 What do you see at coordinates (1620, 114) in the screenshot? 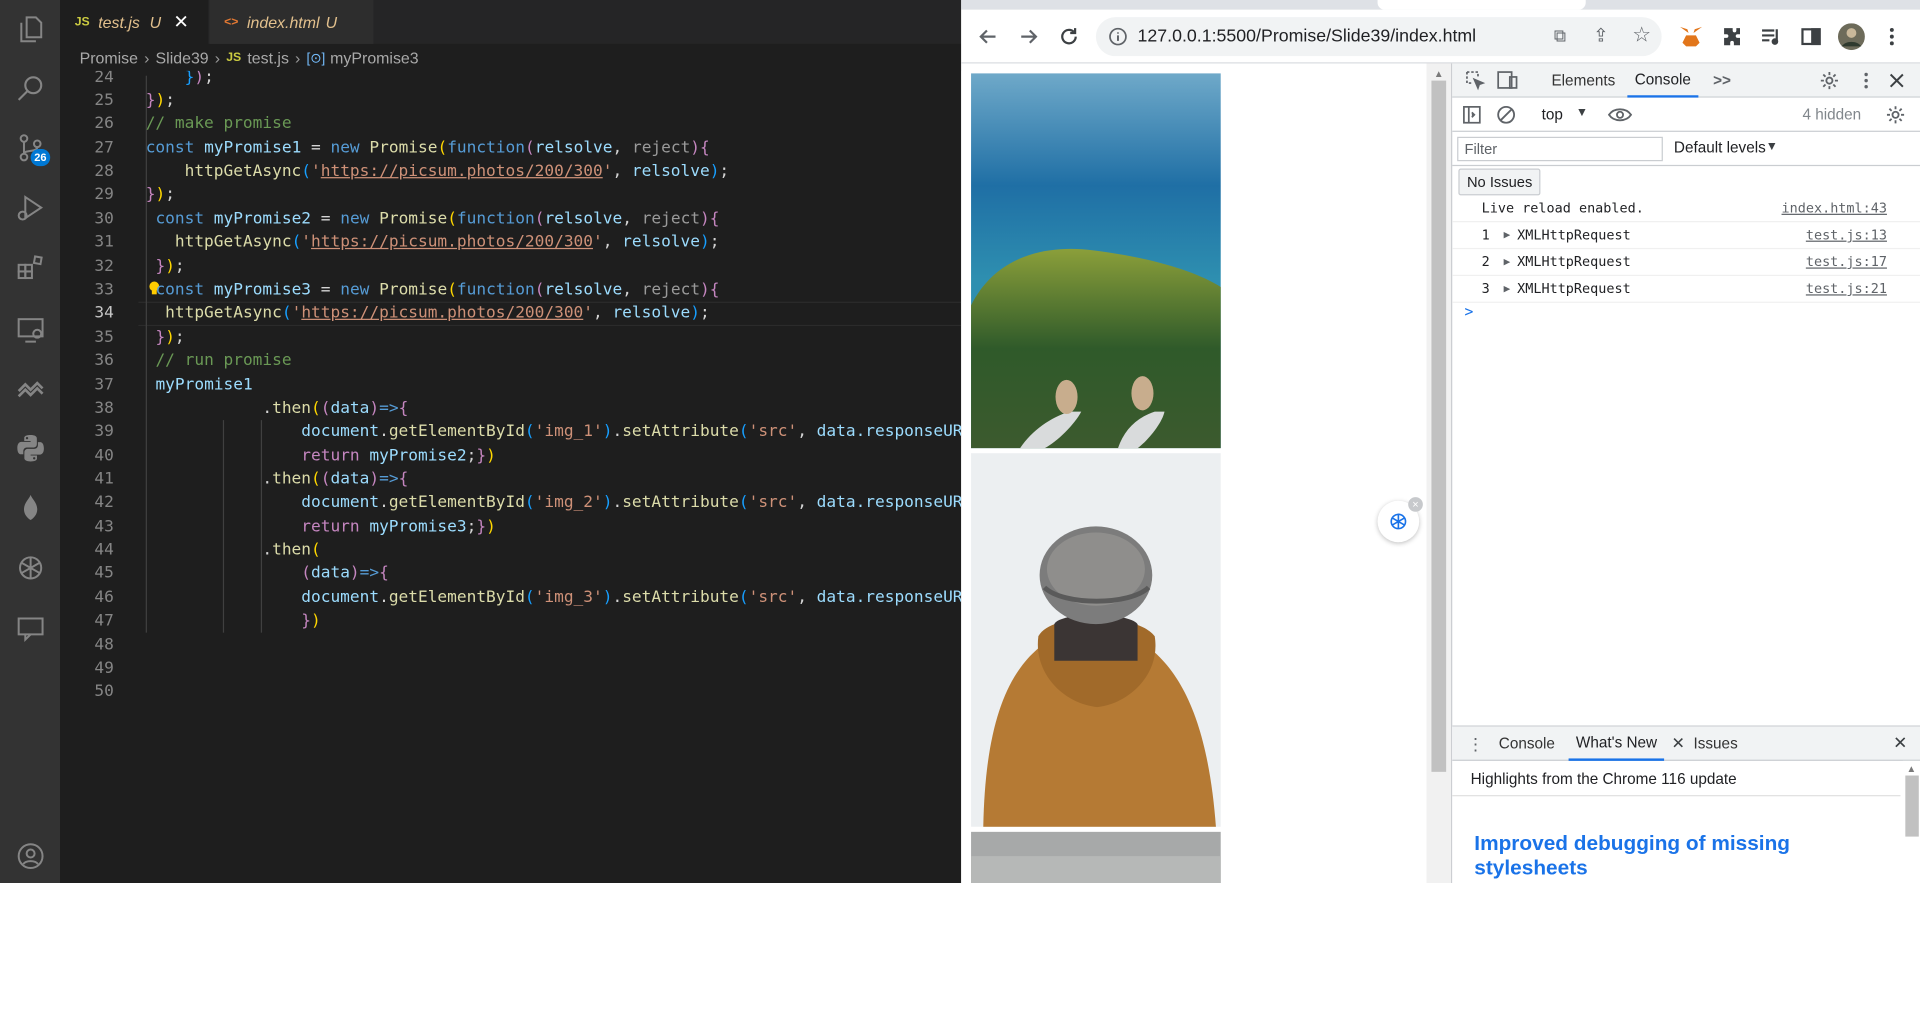
I see `live-expression-eye-icon` at bounding box center [1620, 114].